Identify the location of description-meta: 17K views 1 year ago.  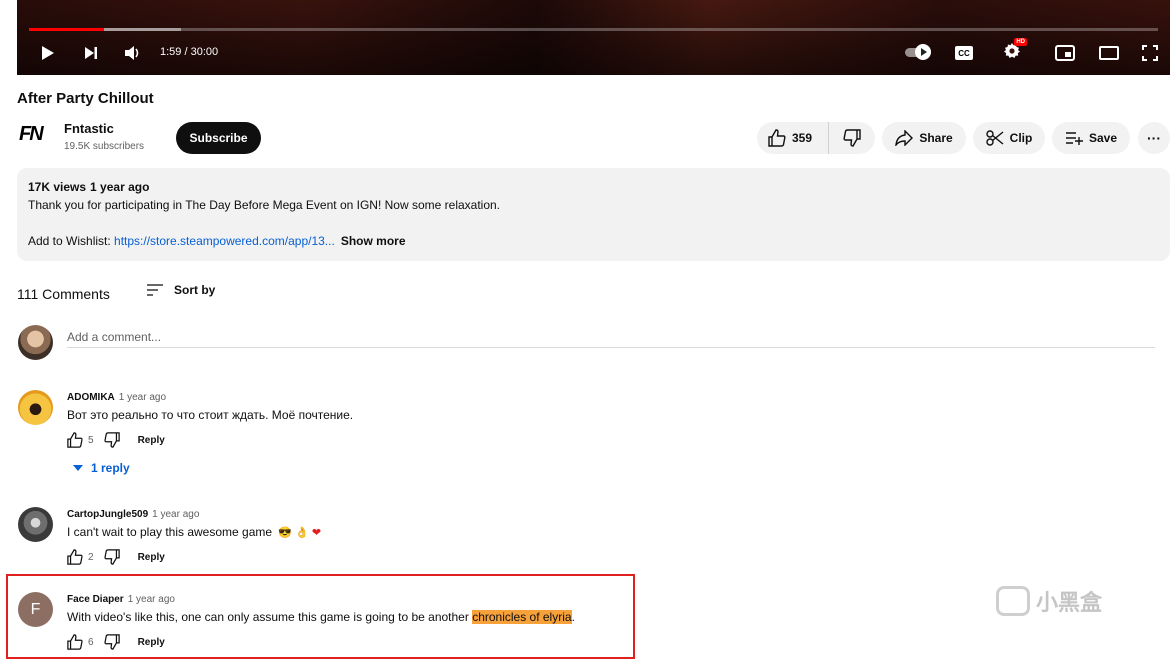
(90, 187).